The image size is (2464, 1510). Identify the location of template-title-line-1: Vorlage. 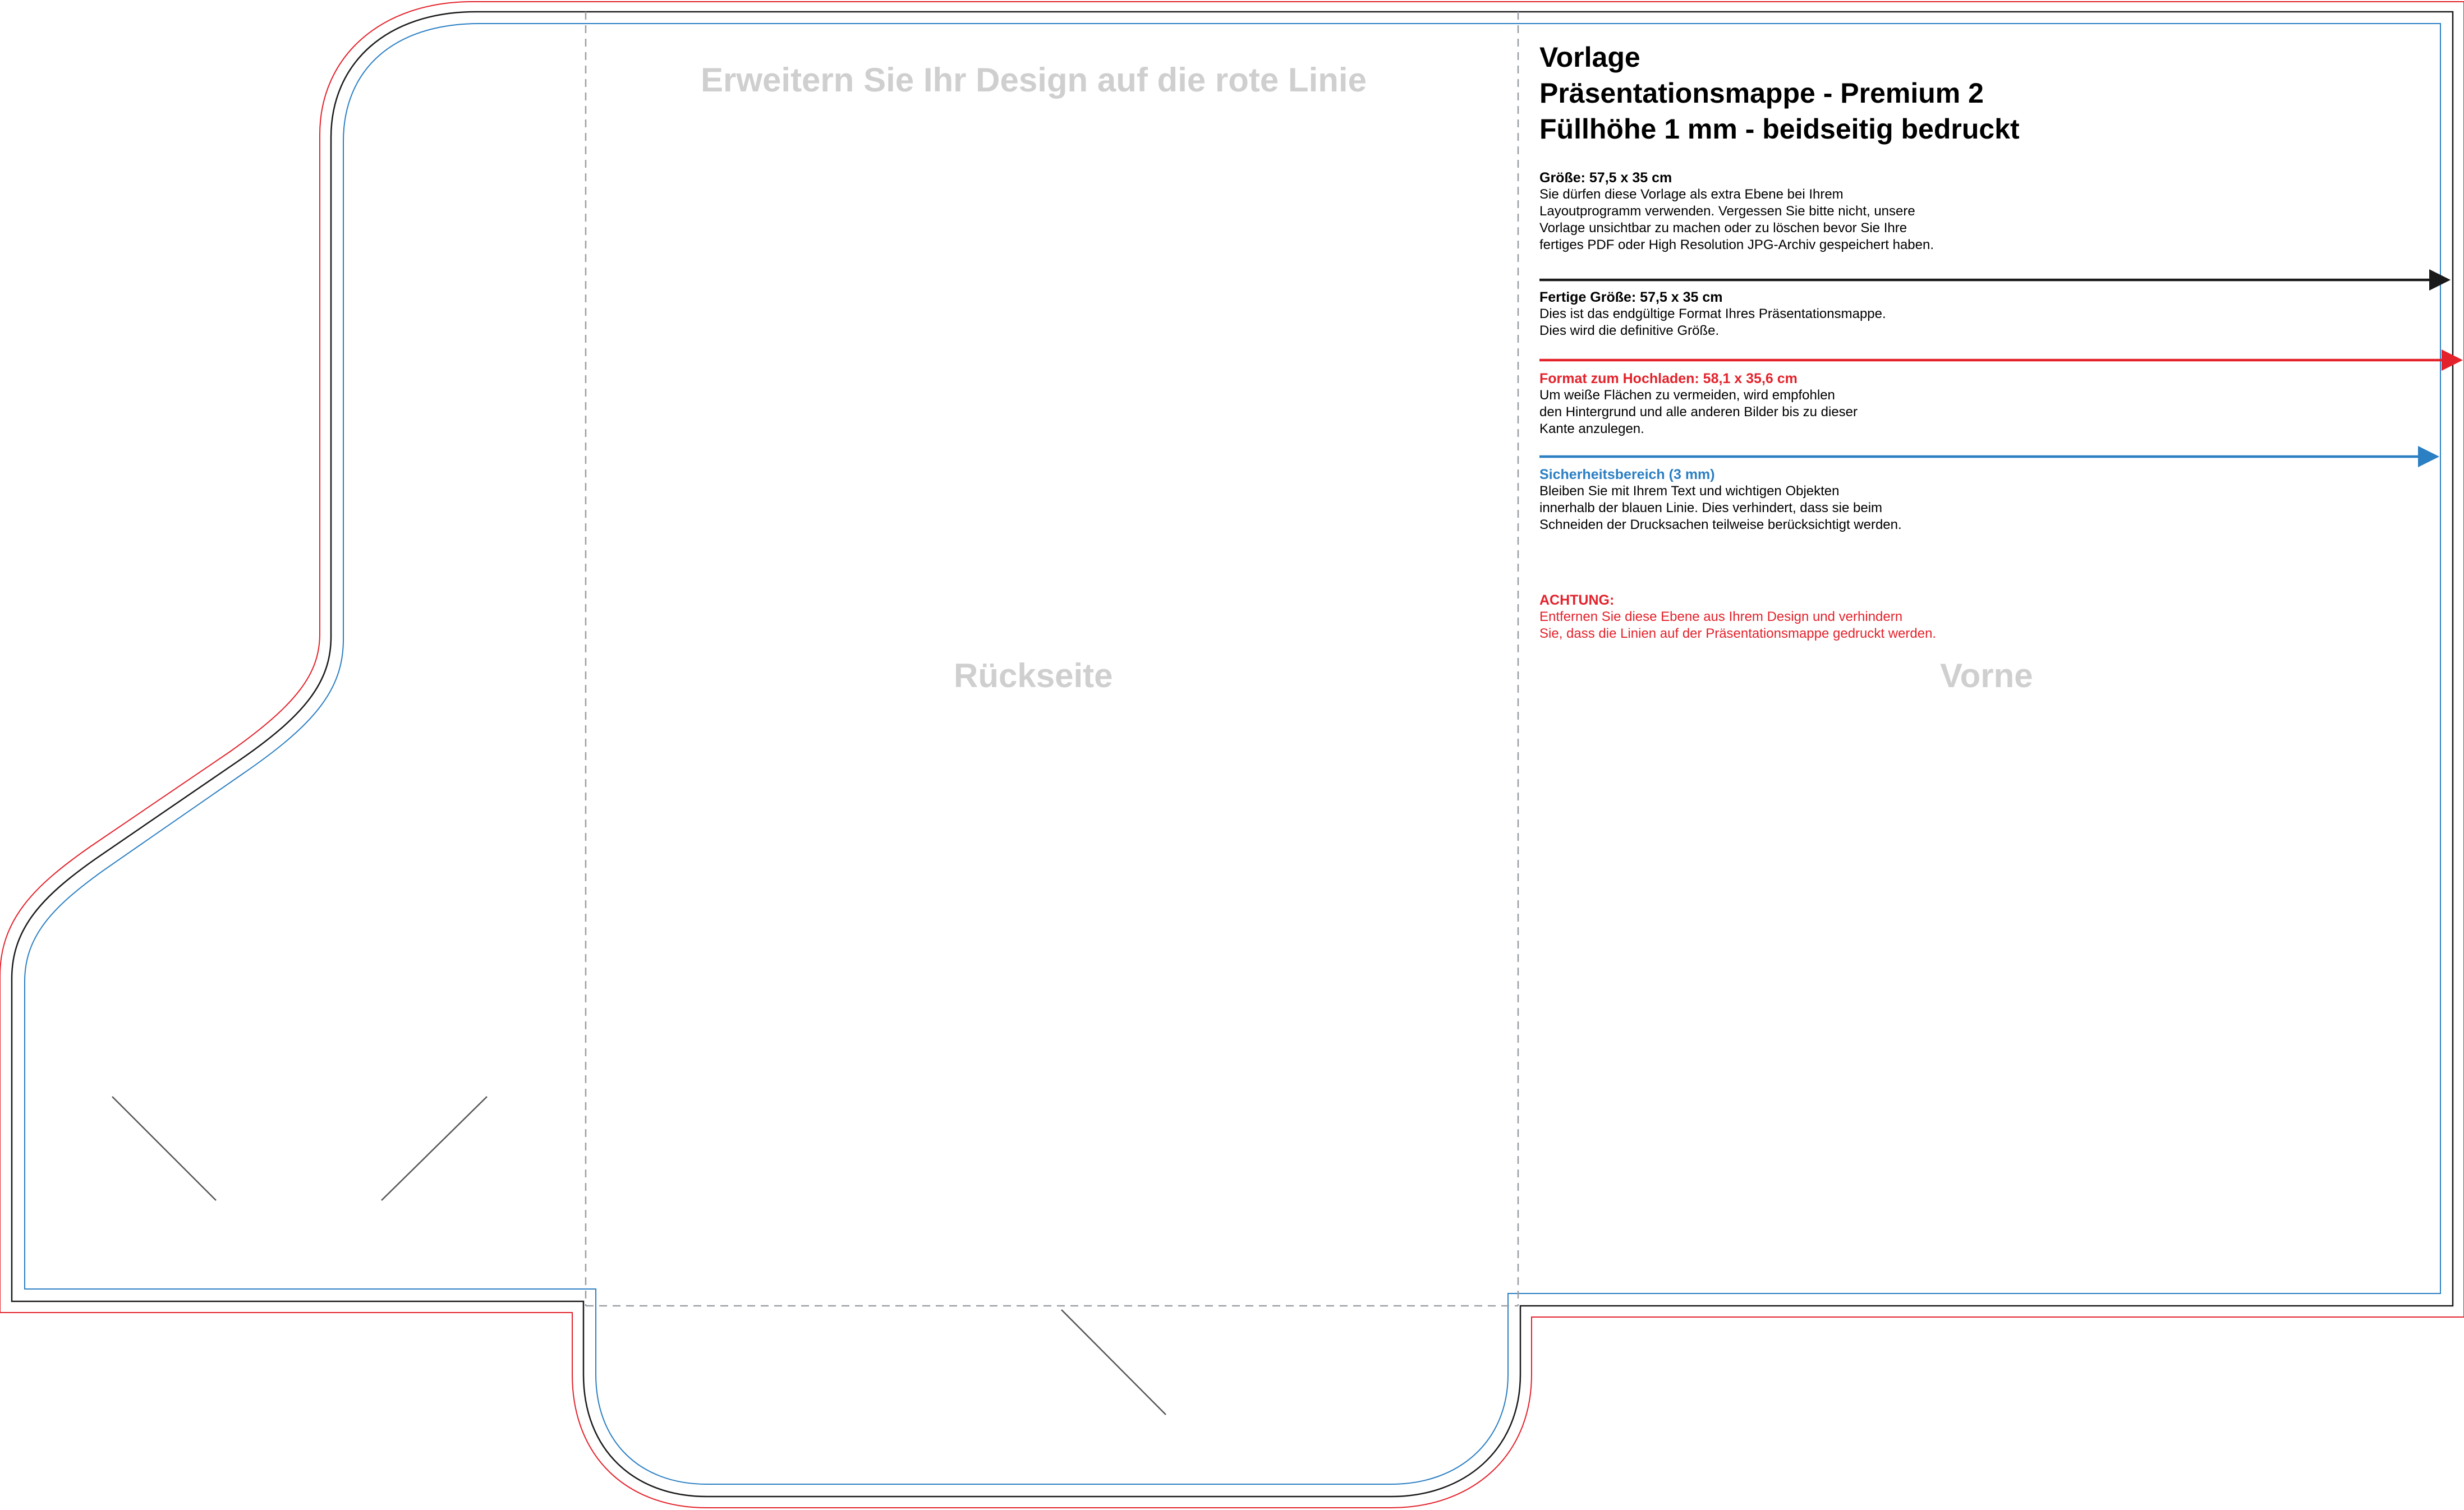
(1590, 57).